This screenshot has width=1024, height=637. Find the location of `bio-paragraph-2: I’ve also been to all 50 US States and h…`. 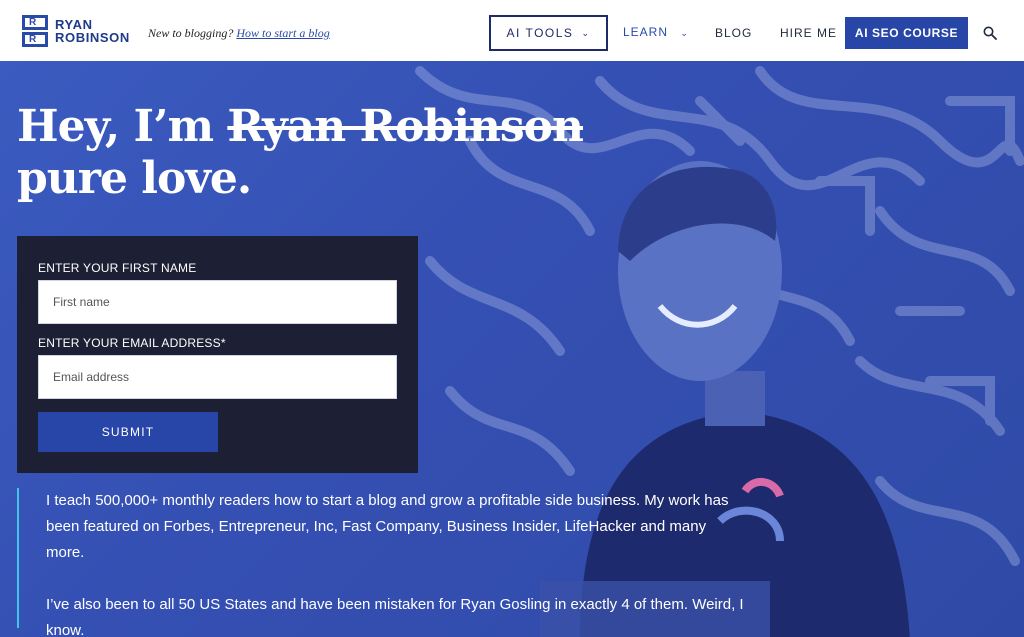

bio-paragraph-2: I’ve also been to all 50 US States and h… is located at coordinates (395, 616).